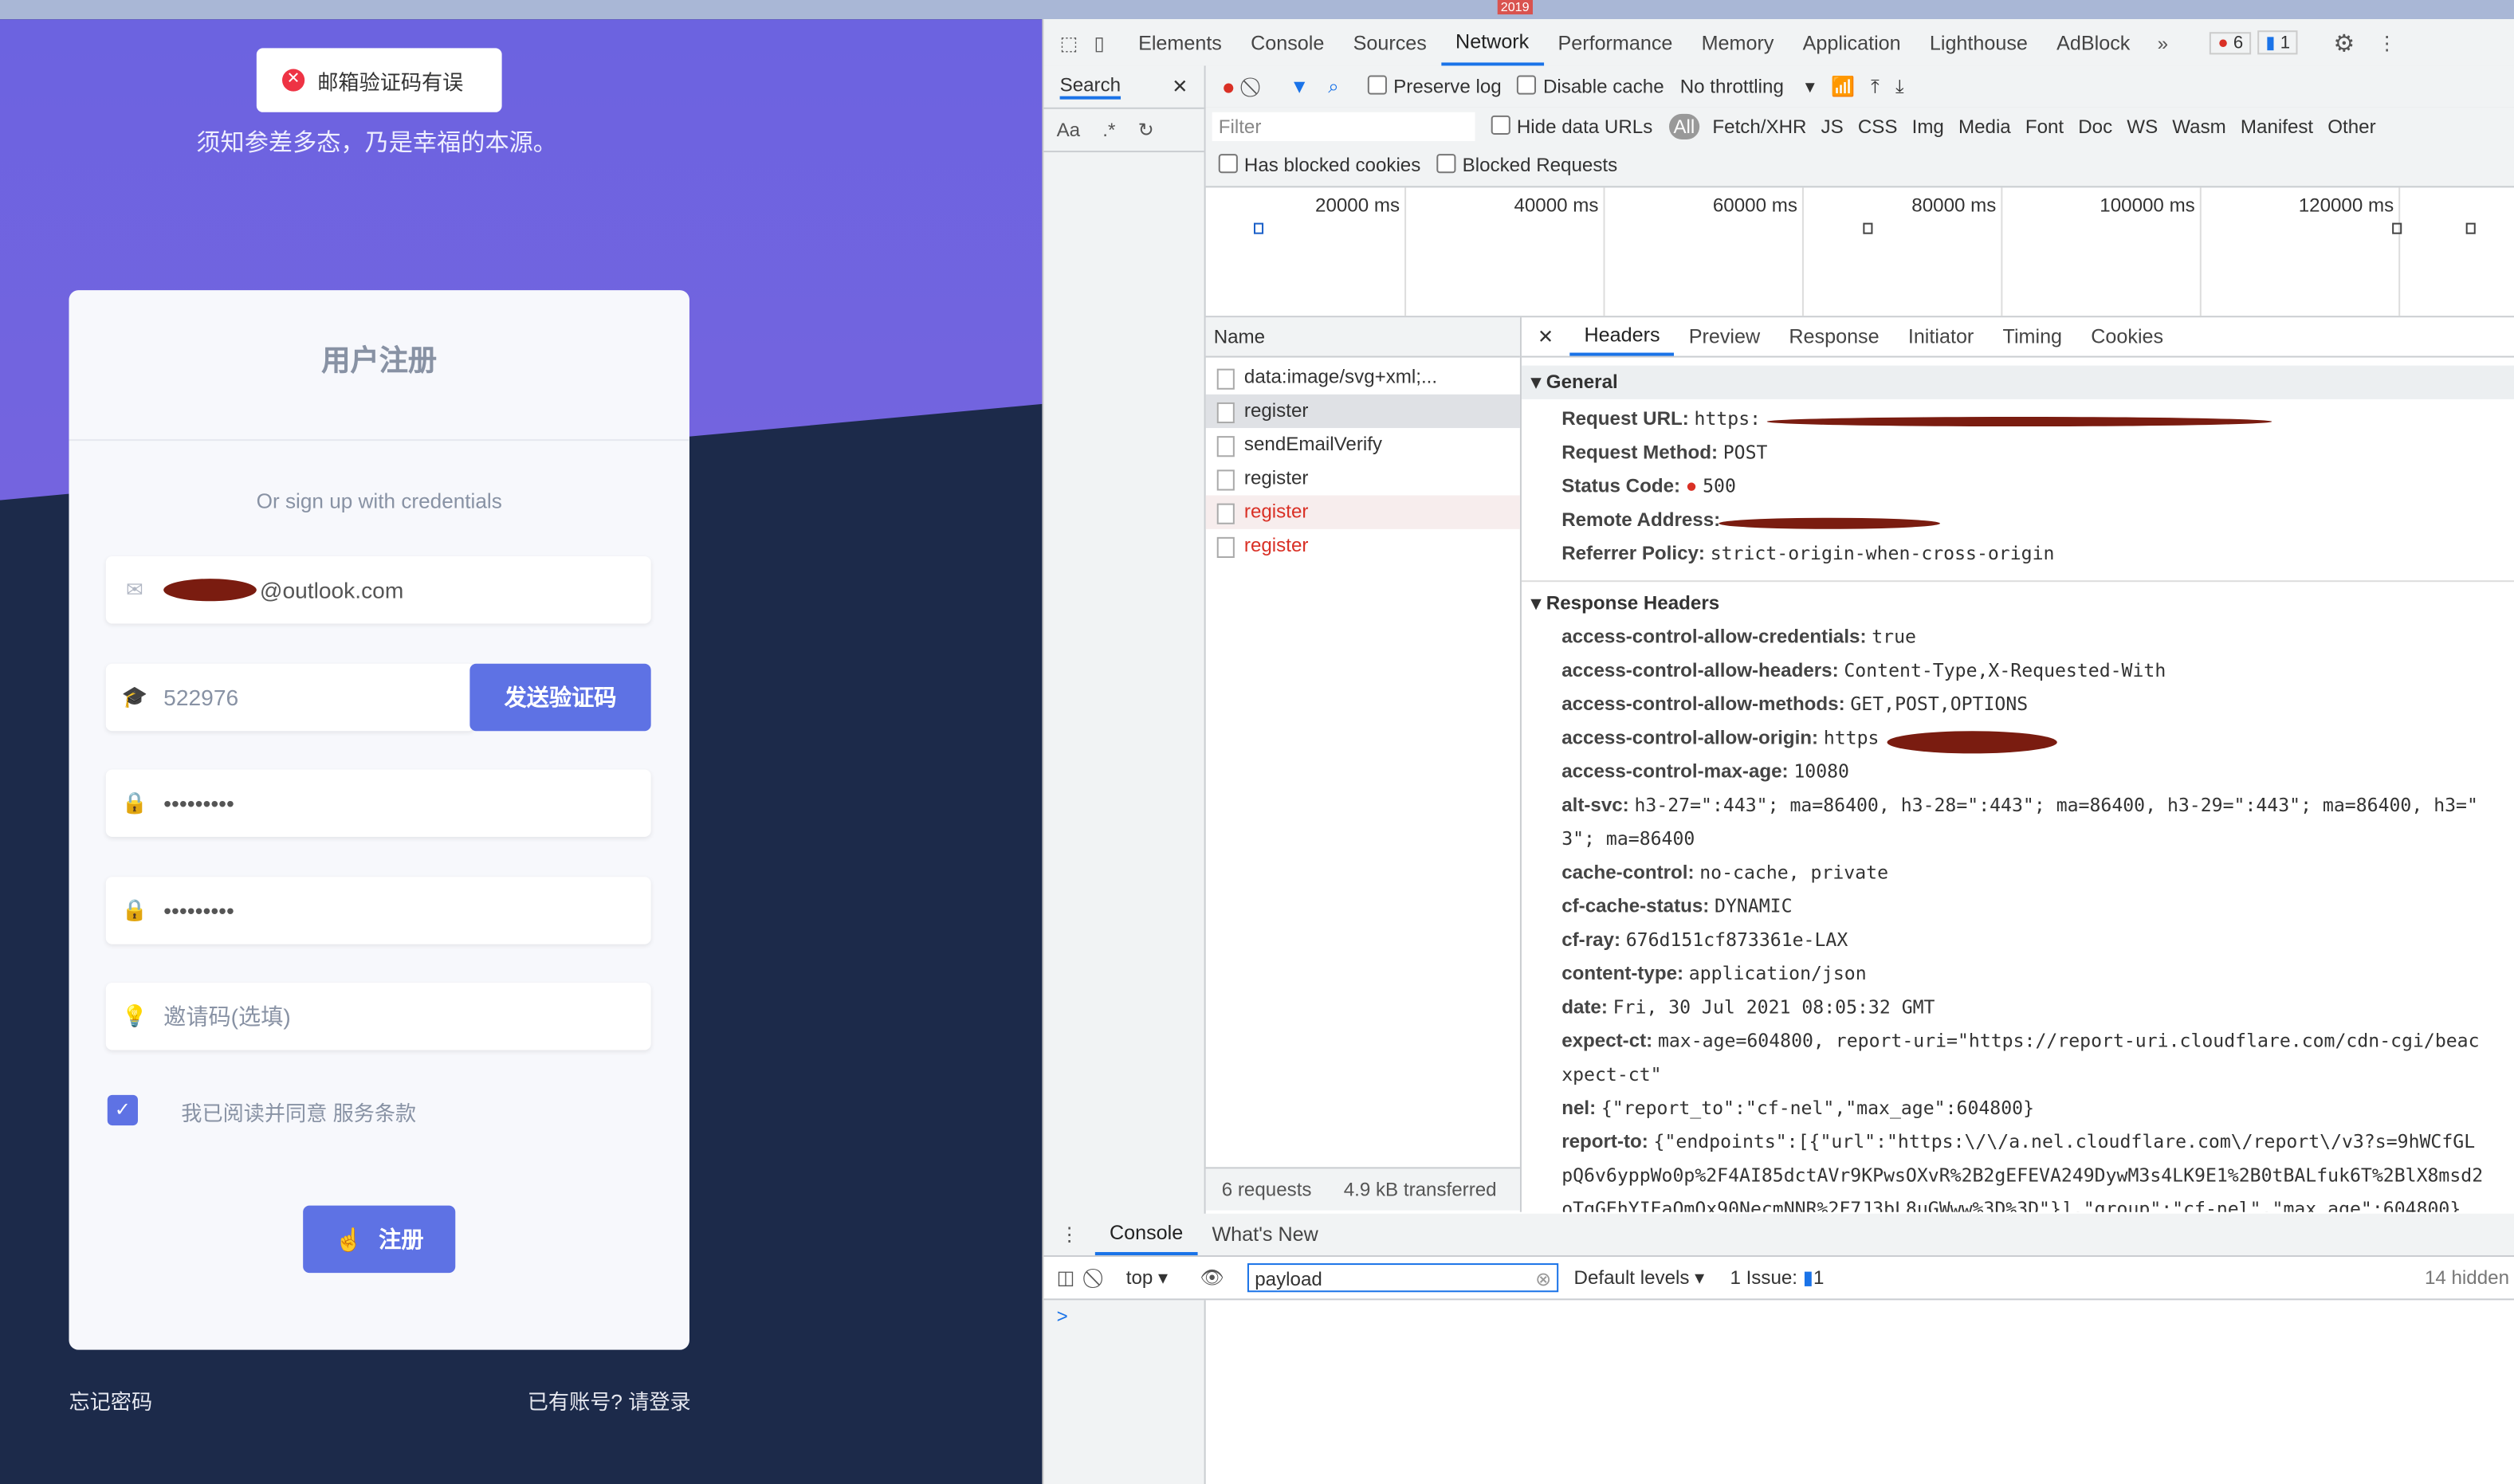  Describe the element at coordinates (1180, 87) in the screenshot. I see `close-icon: ✕` at that location.